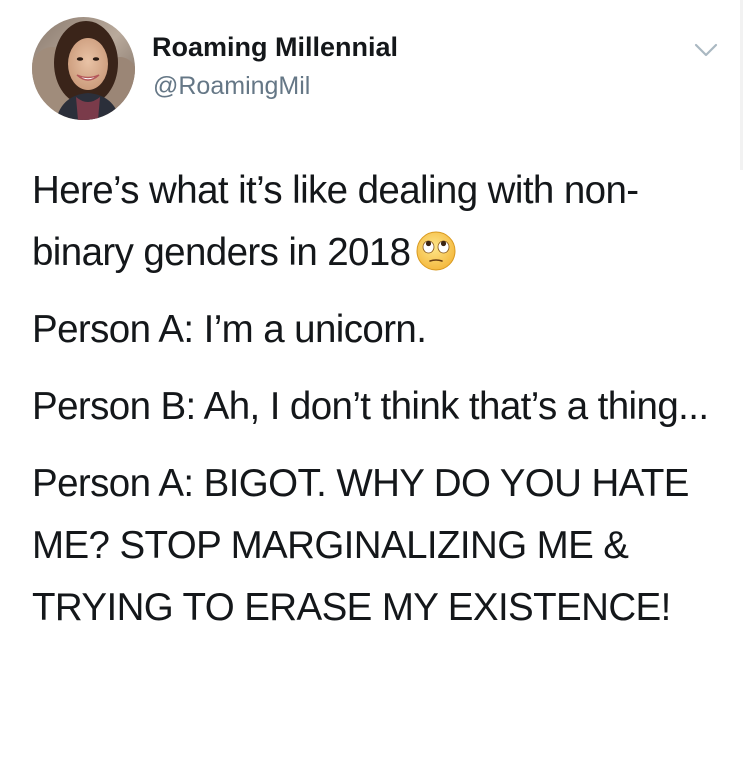 This screenshot has height=769, width=749. I want to click on profile-photo, so click(83, 68).